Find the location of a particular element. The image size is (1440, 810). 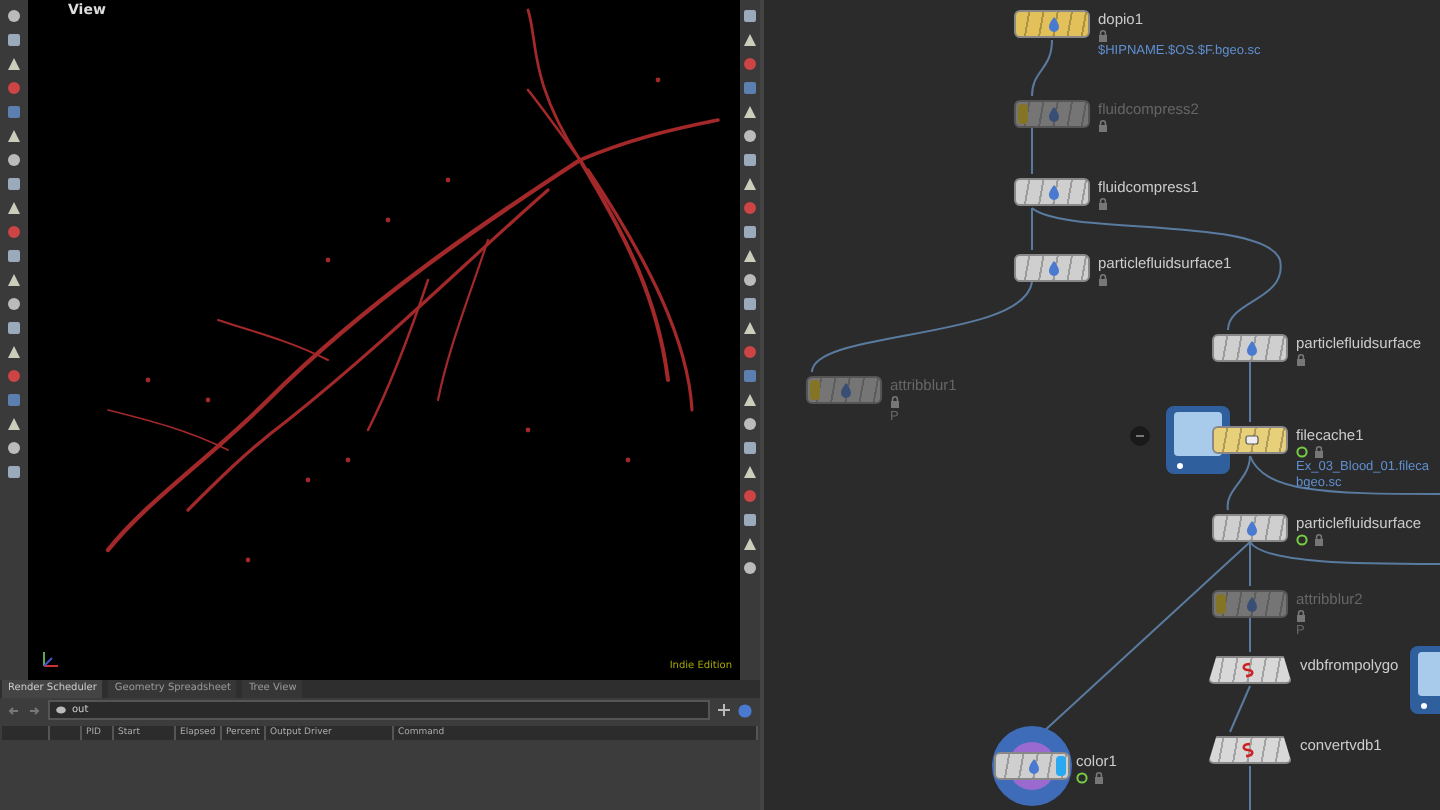

help-icon is located at coordinates (745, 710).